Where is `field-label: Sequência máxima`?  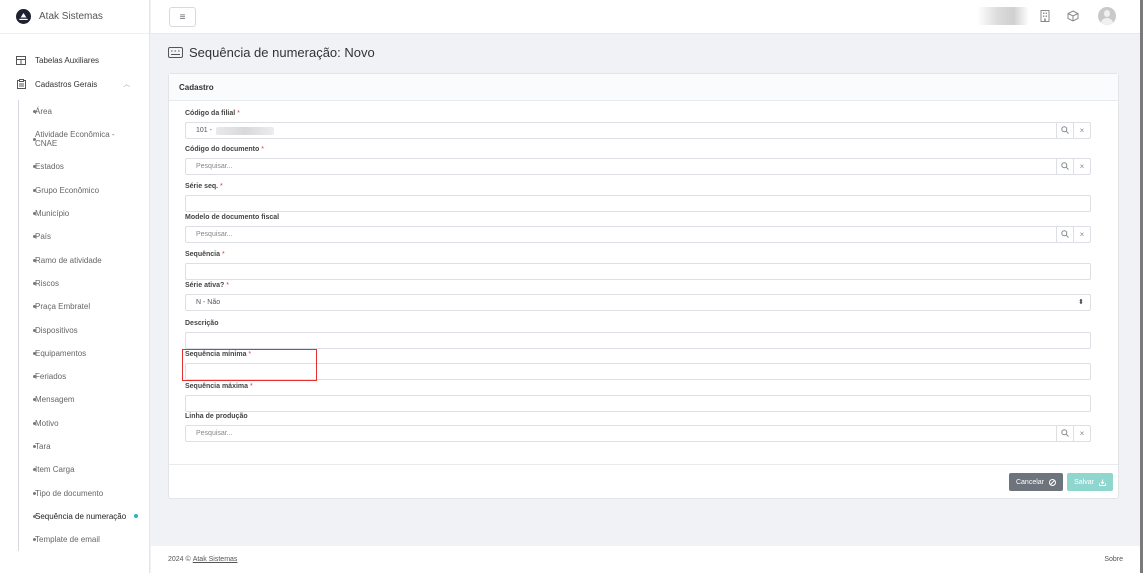
field-label: Sequência máxima is located at coordinates (217, 386).